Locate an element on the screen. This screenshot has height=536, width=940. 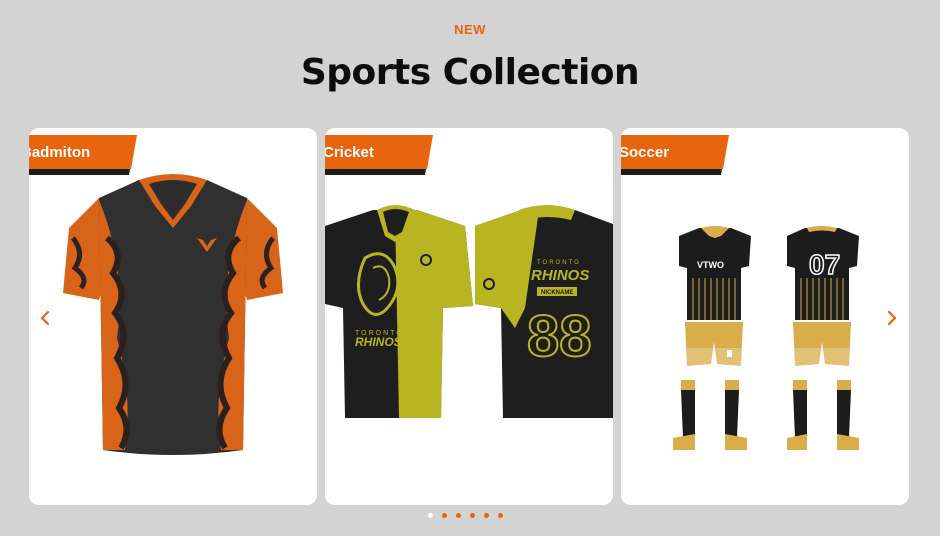
section-title: Sports Collection is located at coordinates (470, 72).